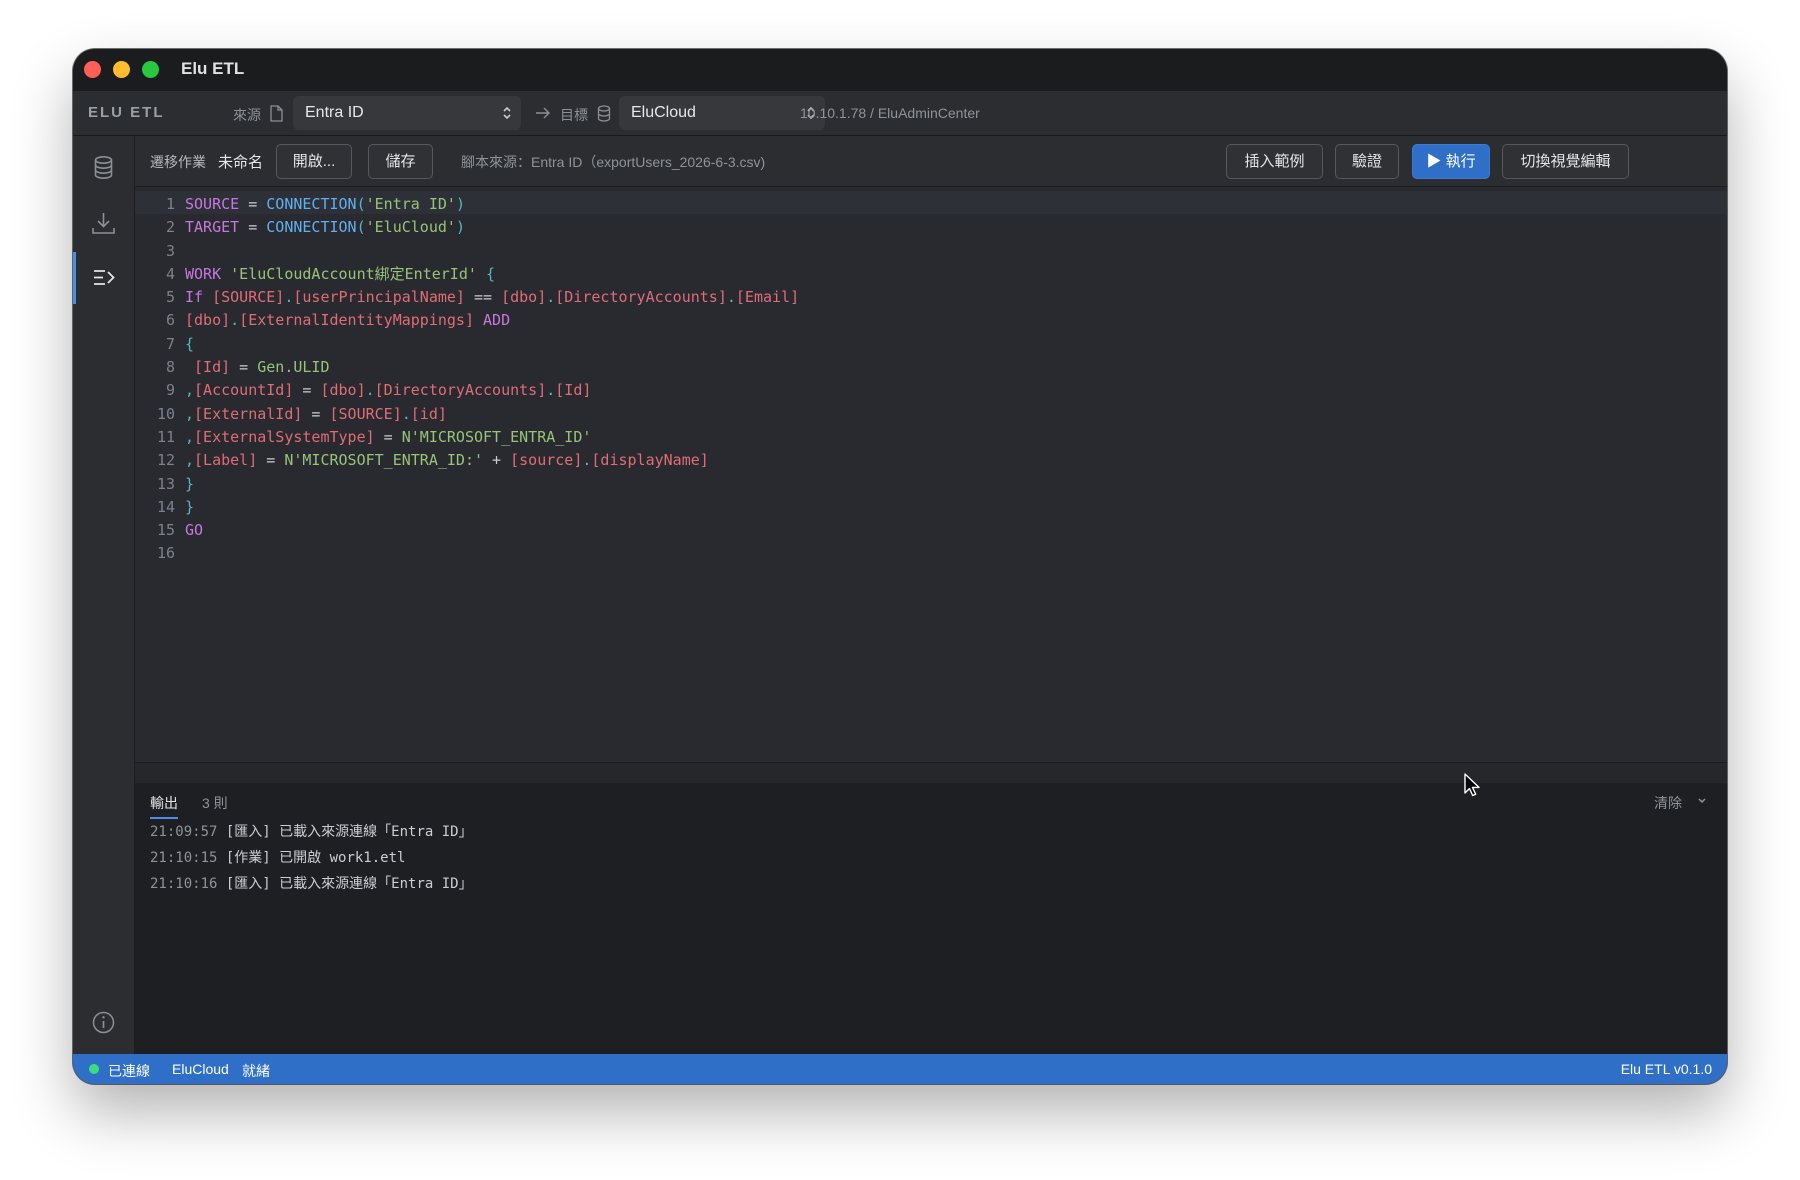  I want to click on line-number: 5, so click(170, 297).